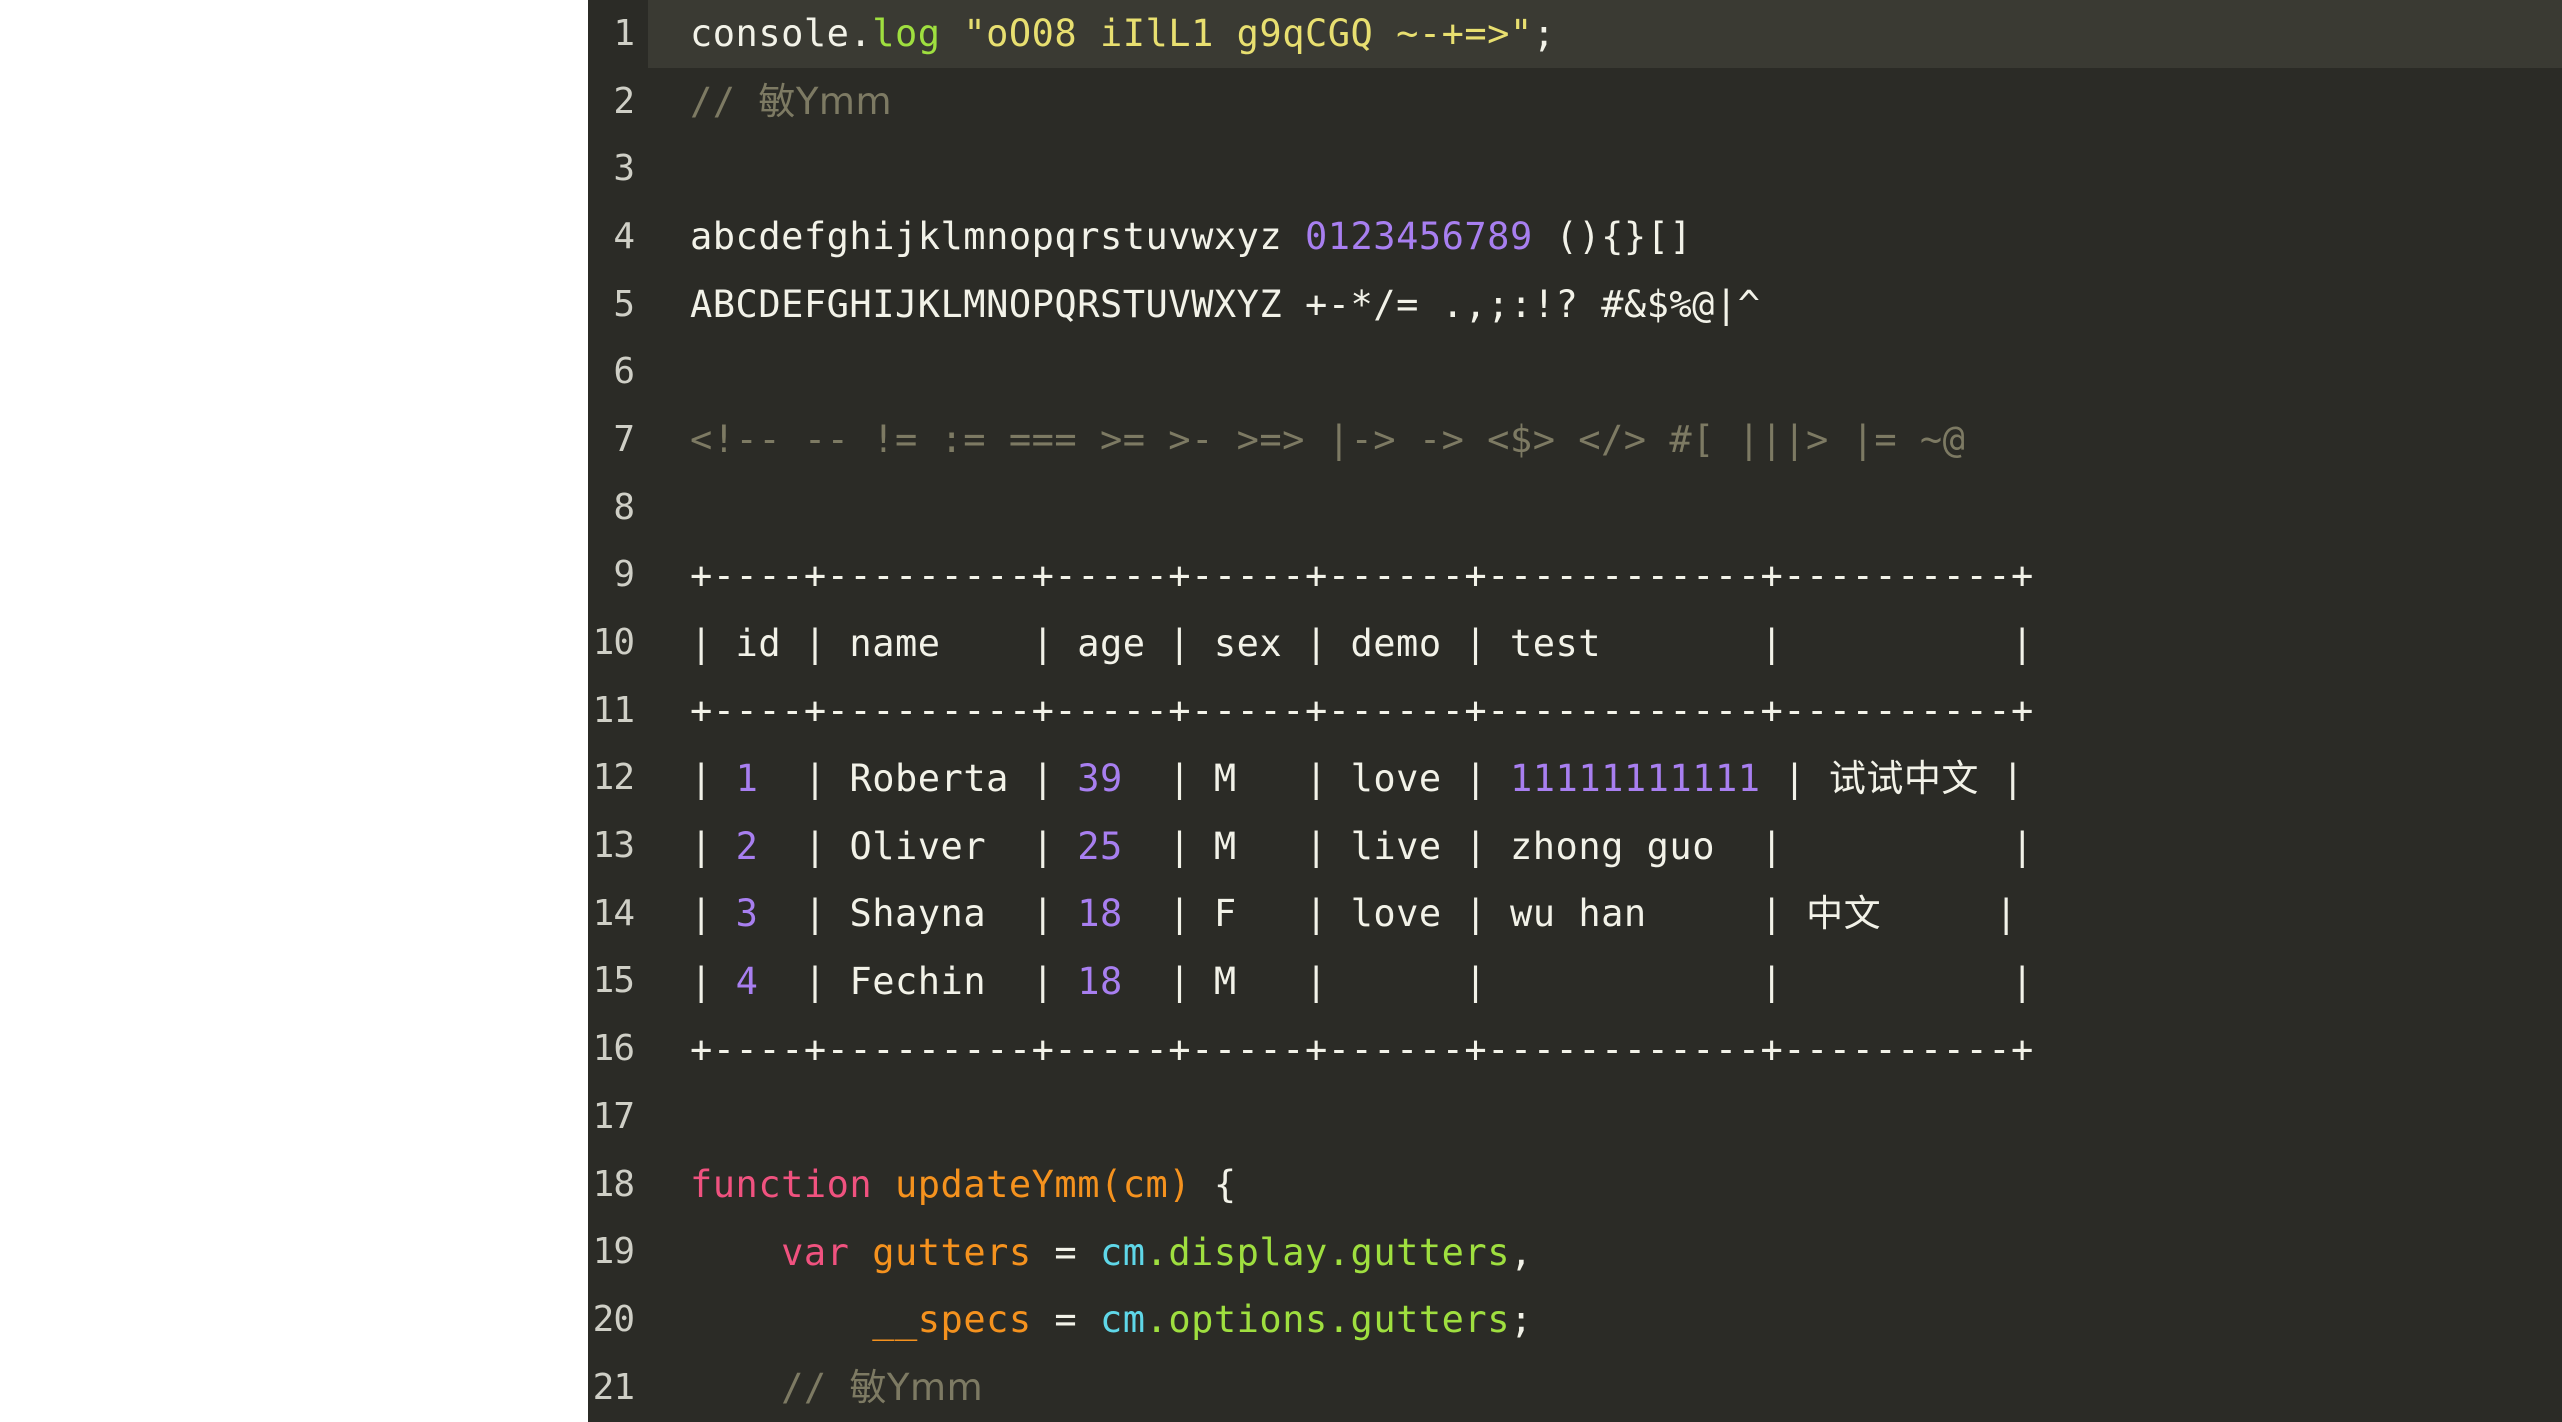 This screenshot has height=1422, width=2562. I want to click on cell-sex: F, so click(1225, 914).